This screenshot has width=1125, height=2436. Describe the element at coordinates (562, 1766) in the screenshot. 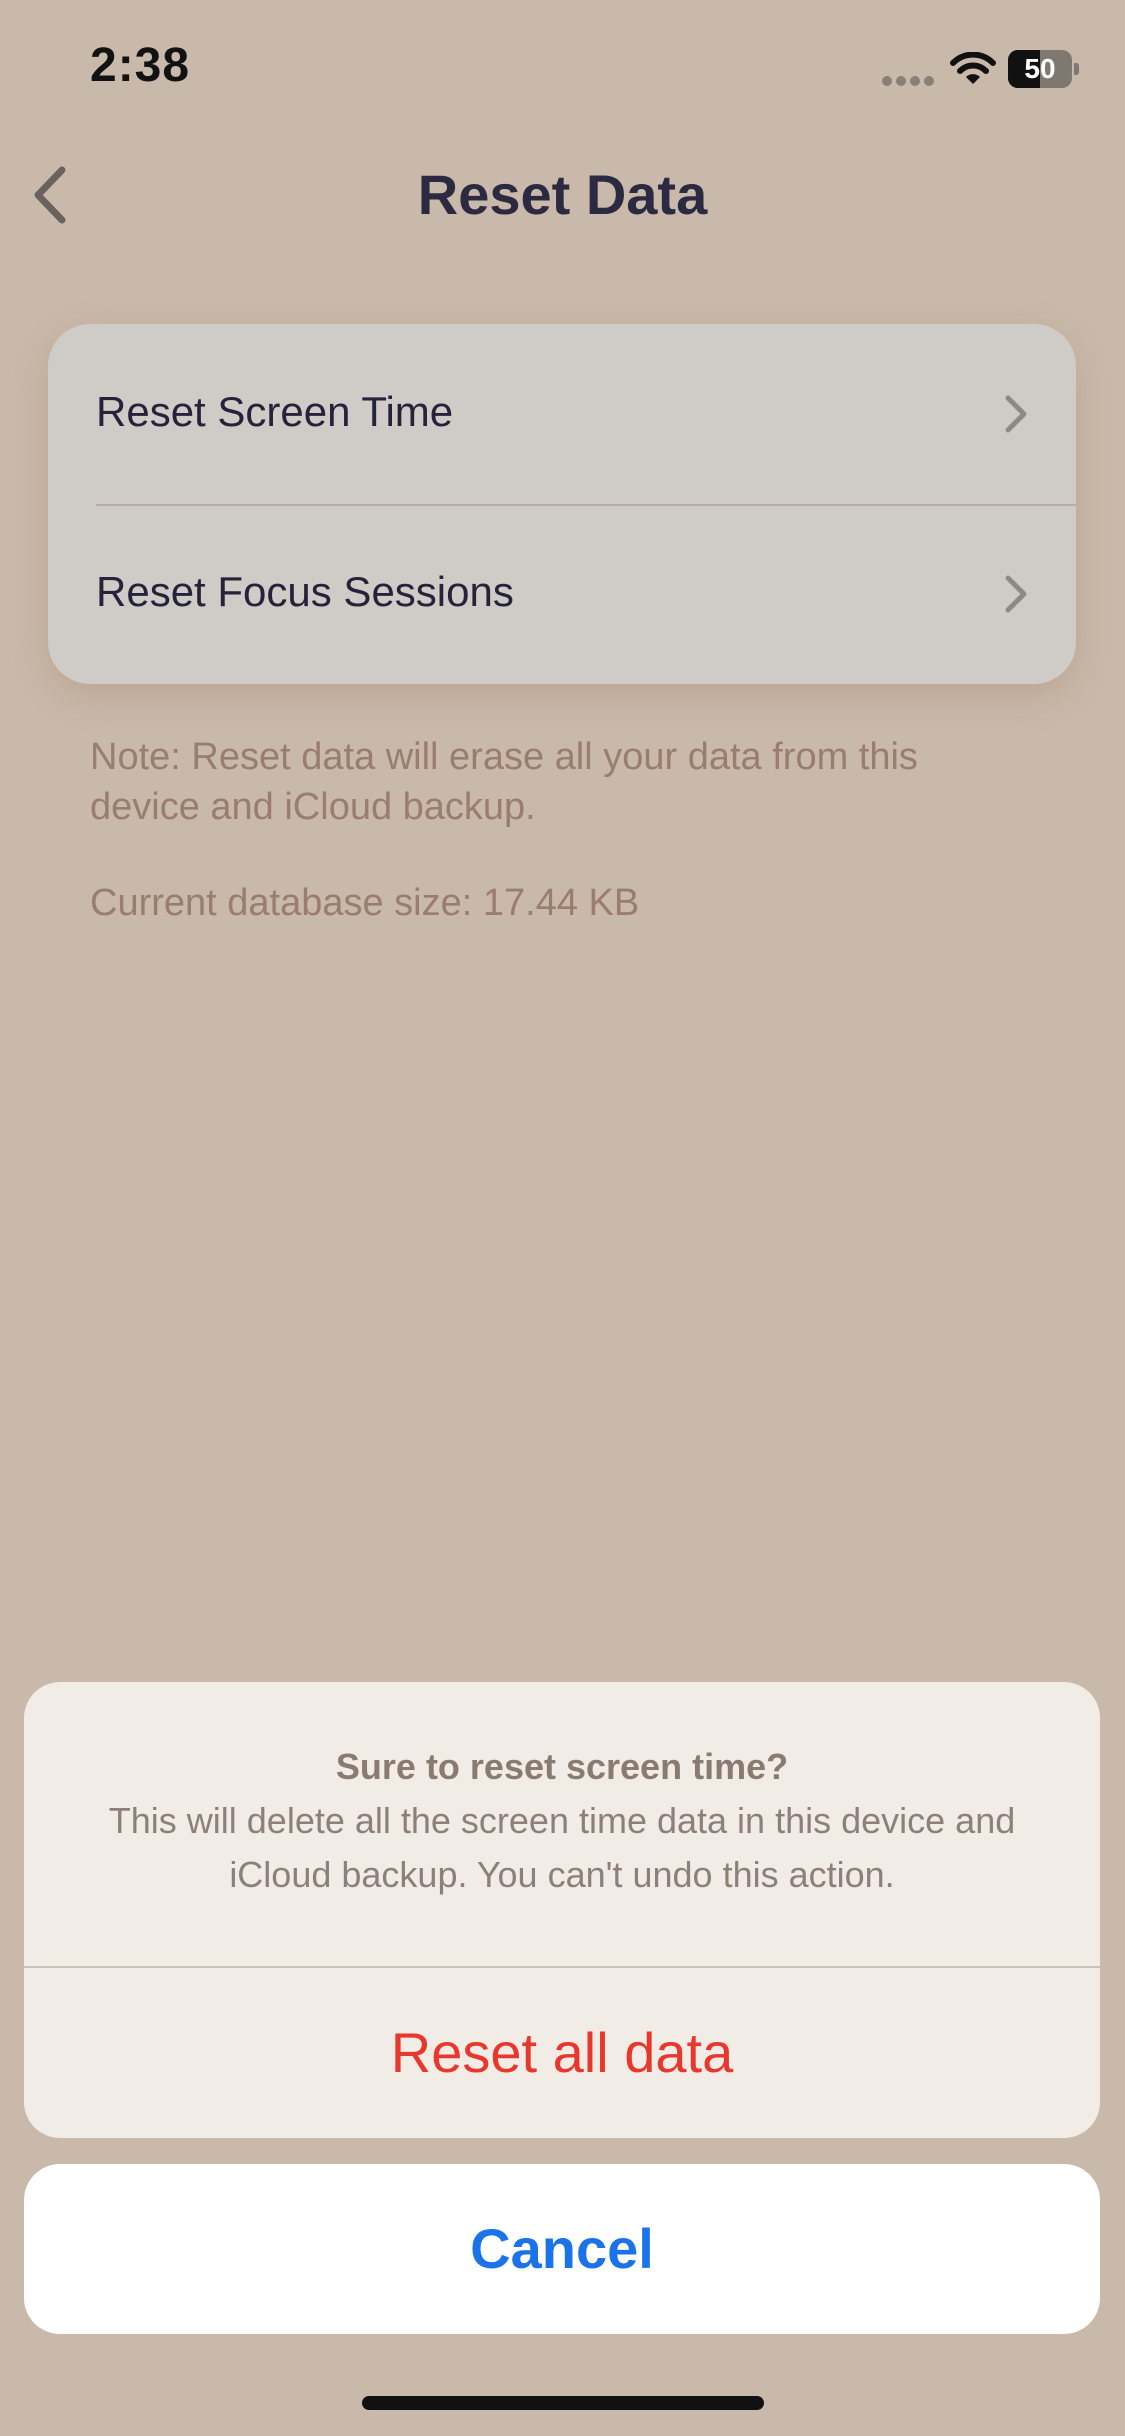

I see `action-sheet-title: Sure to reset screen time?` at that location.